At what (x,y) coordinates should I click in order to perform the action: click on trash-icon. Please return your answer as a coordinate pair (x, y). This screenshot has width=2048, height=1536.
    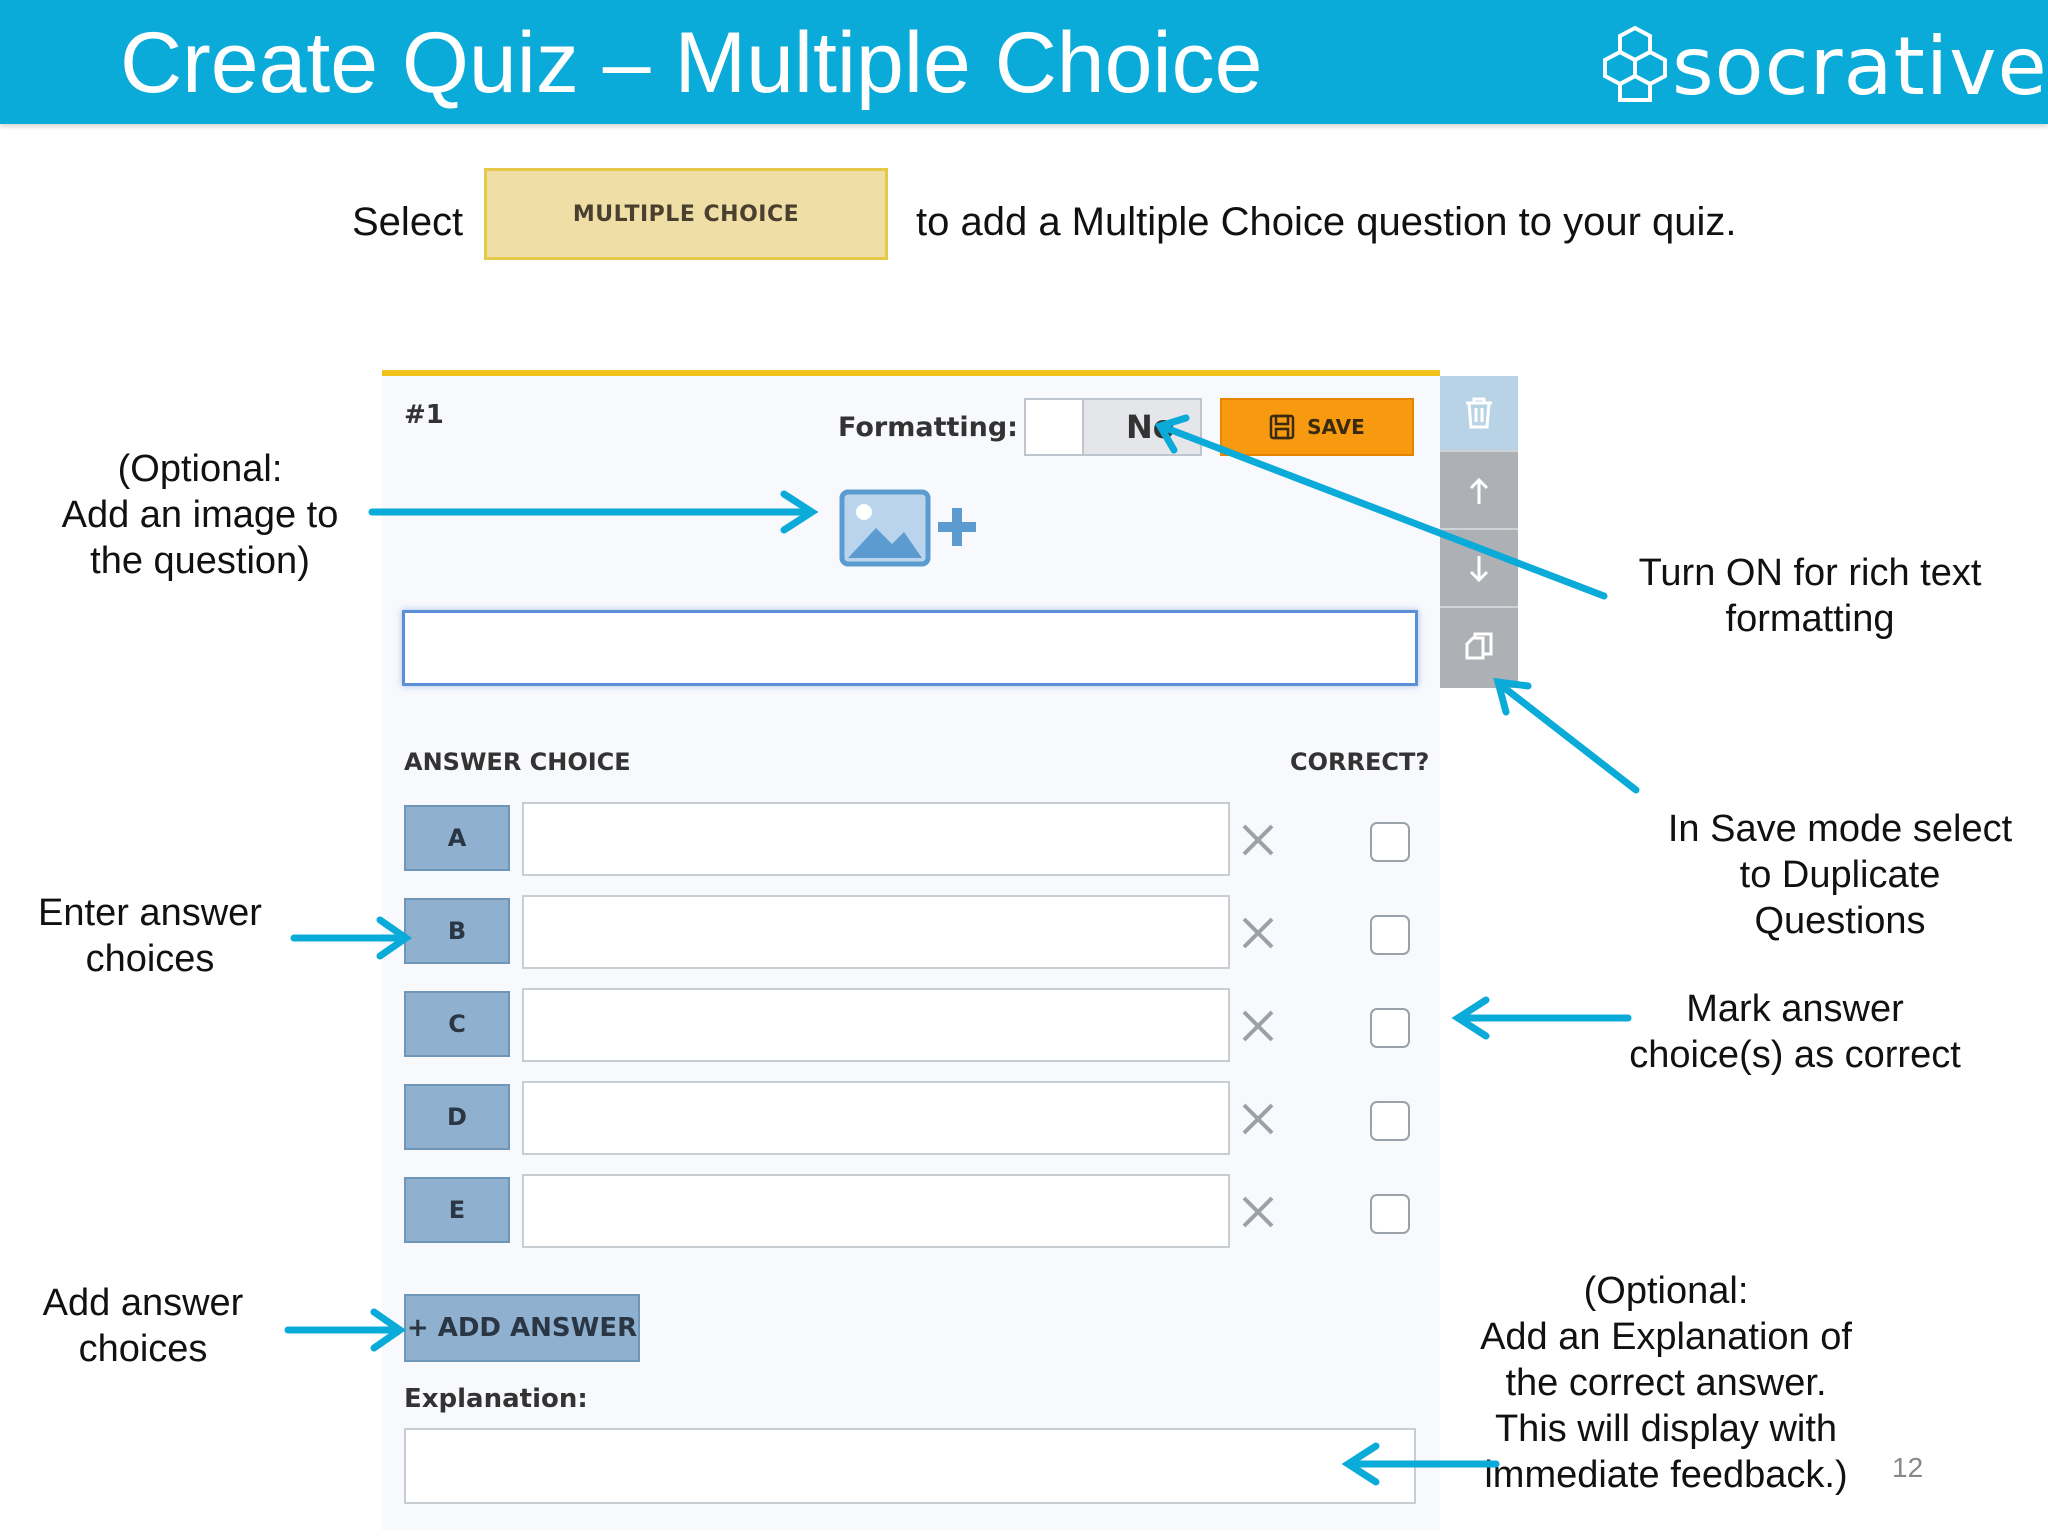
    Looking at the image, I should click on (1479, 413).